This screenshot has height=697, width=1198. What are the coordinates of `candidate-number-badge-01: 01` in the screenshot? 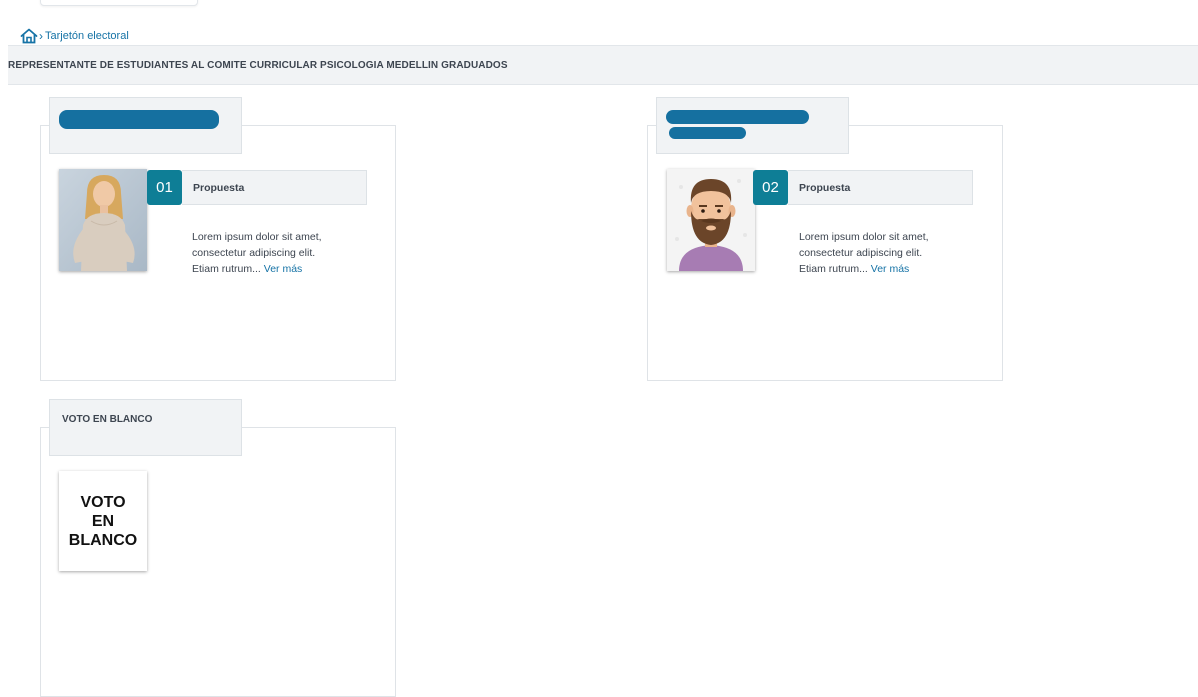 It's located at (164, 187).